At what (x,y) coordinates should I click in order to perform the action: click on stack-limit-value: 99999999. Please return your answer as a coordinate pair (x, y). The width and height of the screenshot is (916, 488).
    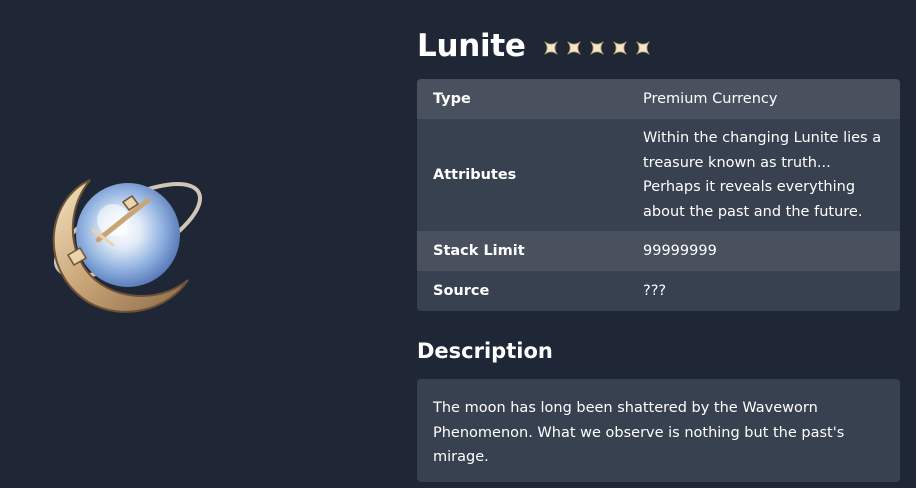
    Looking at the image, I should click on (680, 250).